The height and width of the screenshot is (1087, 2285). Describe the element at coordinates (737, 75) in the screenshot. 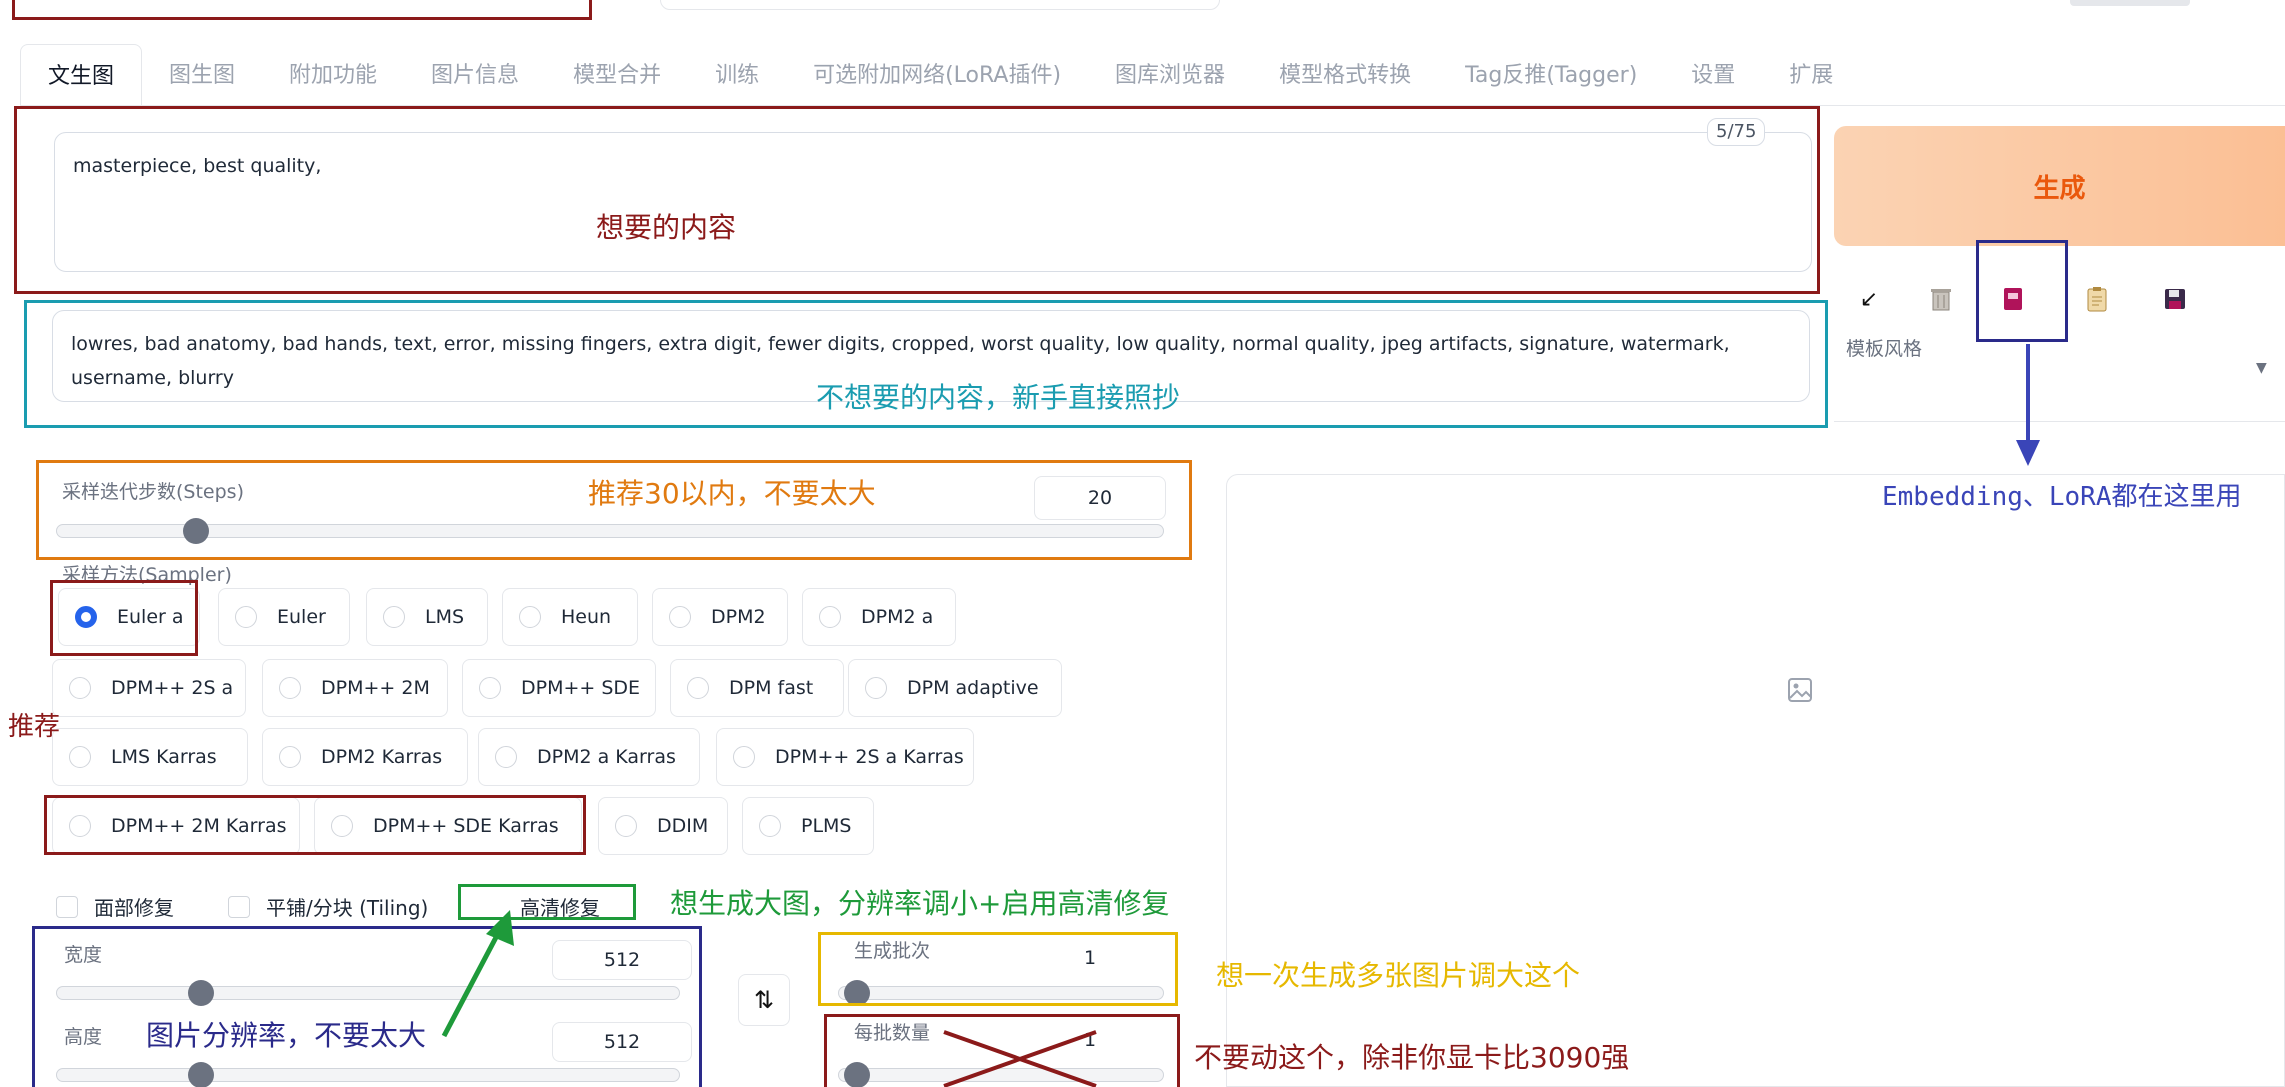

I see `tab-train: 训练` at that location.